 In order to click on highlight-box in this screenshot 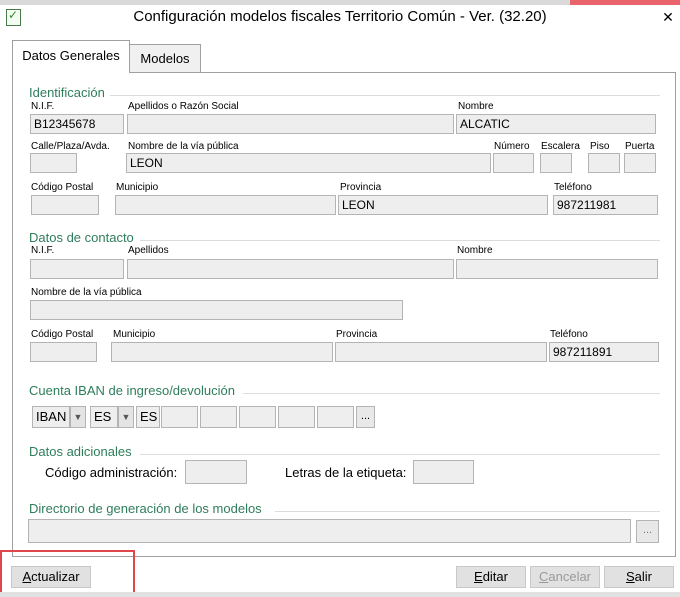, I will do `click(67, 572)`.